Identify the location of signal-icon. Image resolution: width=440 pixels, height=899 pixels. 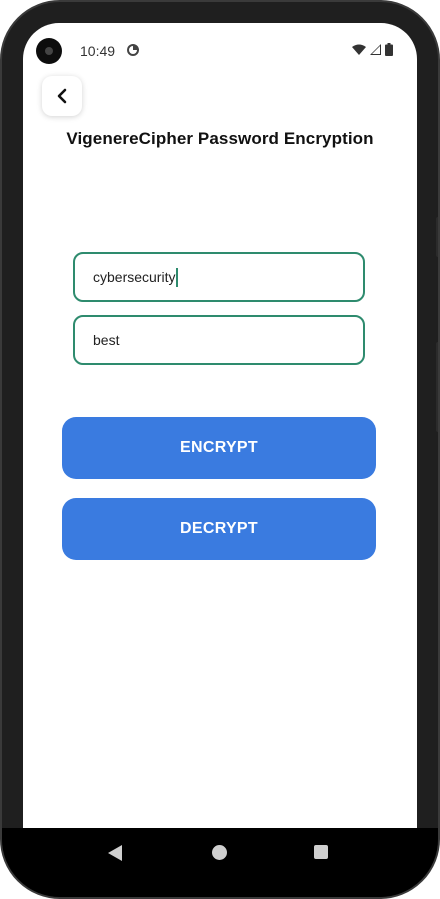
(375, 49).